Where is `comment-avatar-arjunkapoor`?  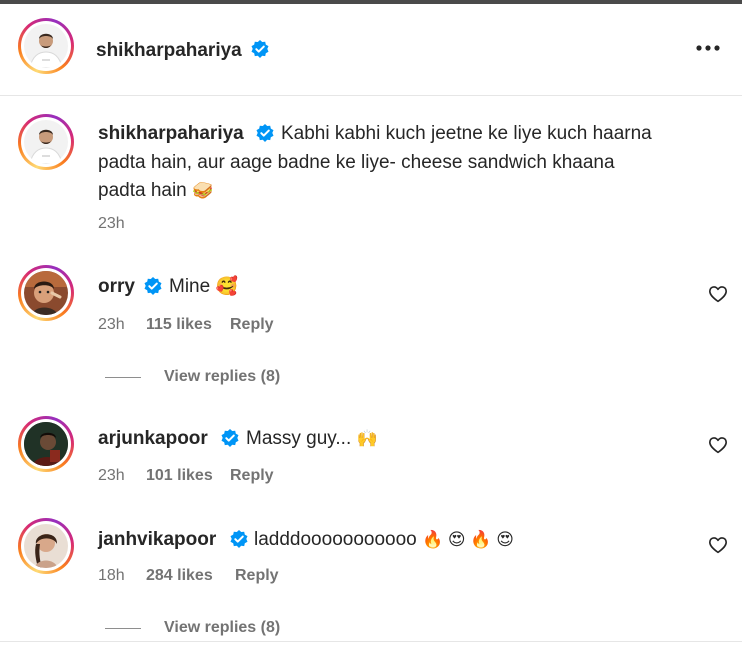
comment-avatar-arjunkapoor is located at coordinates (46, 444).